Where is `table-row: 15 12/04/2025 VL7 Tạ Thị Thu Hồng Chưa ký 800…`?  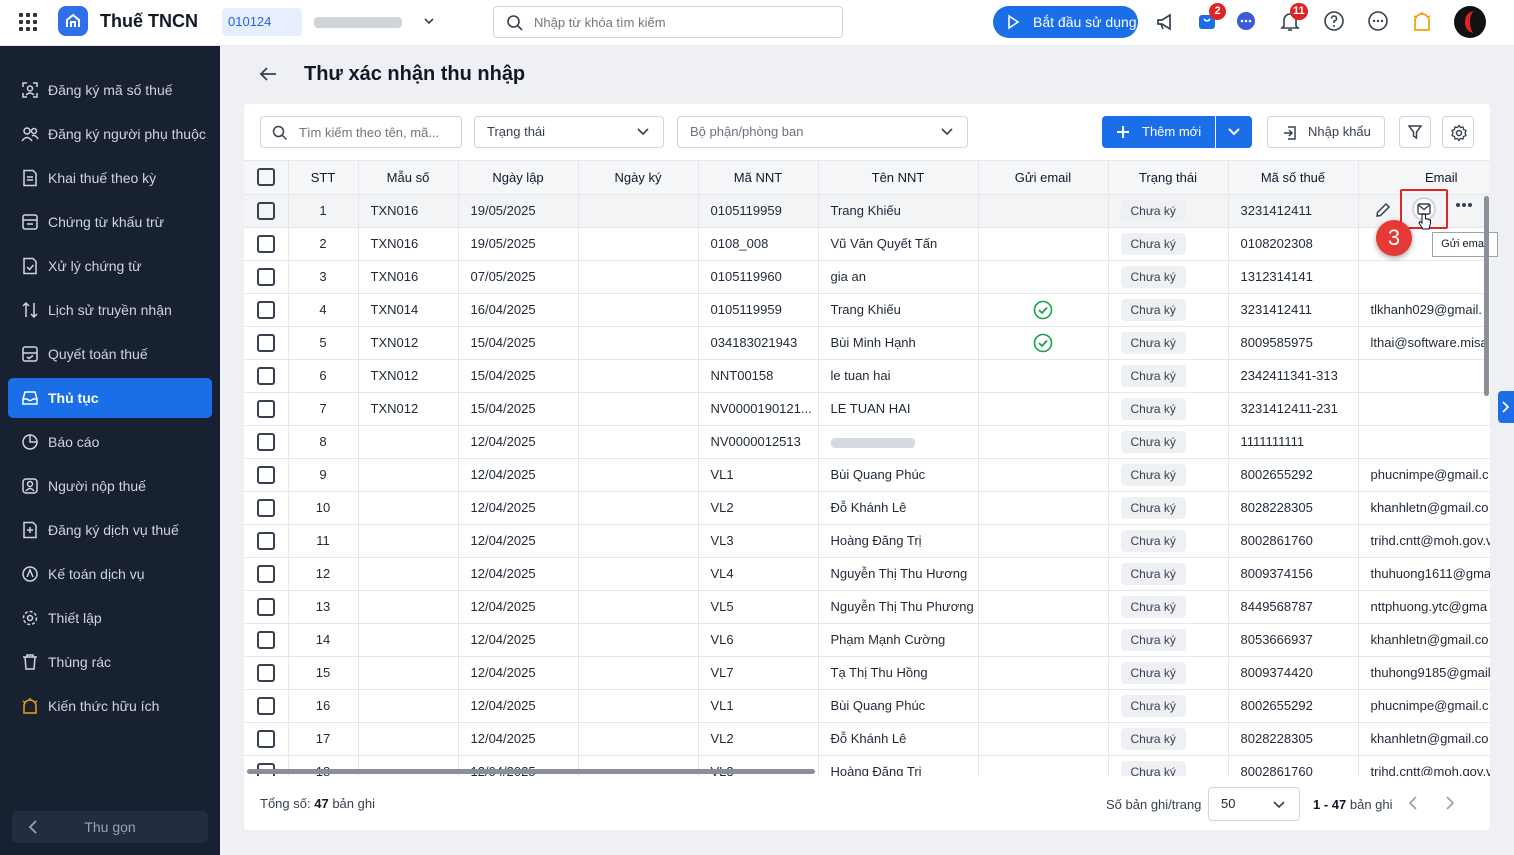 table-row: 15 12/04/2025 VL7 Tạ Thị Thu Hồng Chưa ký 800… is located at coordinates (867, 673).